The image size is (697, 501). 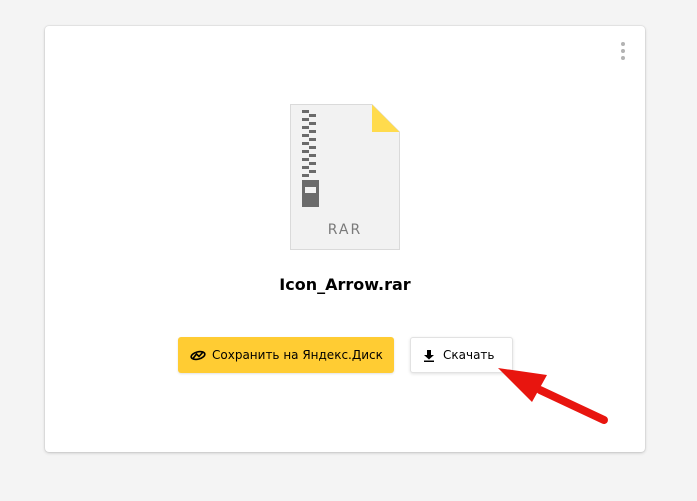 I want to click on save-to-disk-button: Сохранить на Яндекс.Диск, so click(x=286, y=355).